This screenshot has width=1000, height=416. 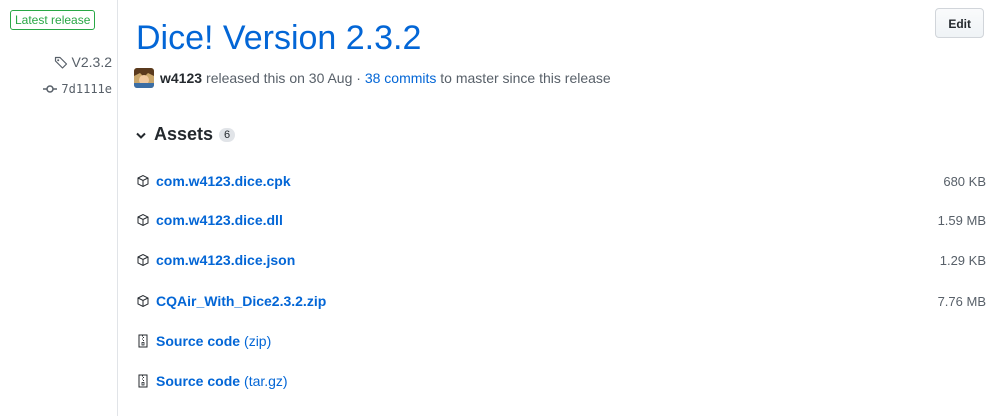 What do you see at coordinates (223, 181) in the screenshot?
I see `asset-name: com.w4123.dice.cpk` at bounding box center [223, 181].